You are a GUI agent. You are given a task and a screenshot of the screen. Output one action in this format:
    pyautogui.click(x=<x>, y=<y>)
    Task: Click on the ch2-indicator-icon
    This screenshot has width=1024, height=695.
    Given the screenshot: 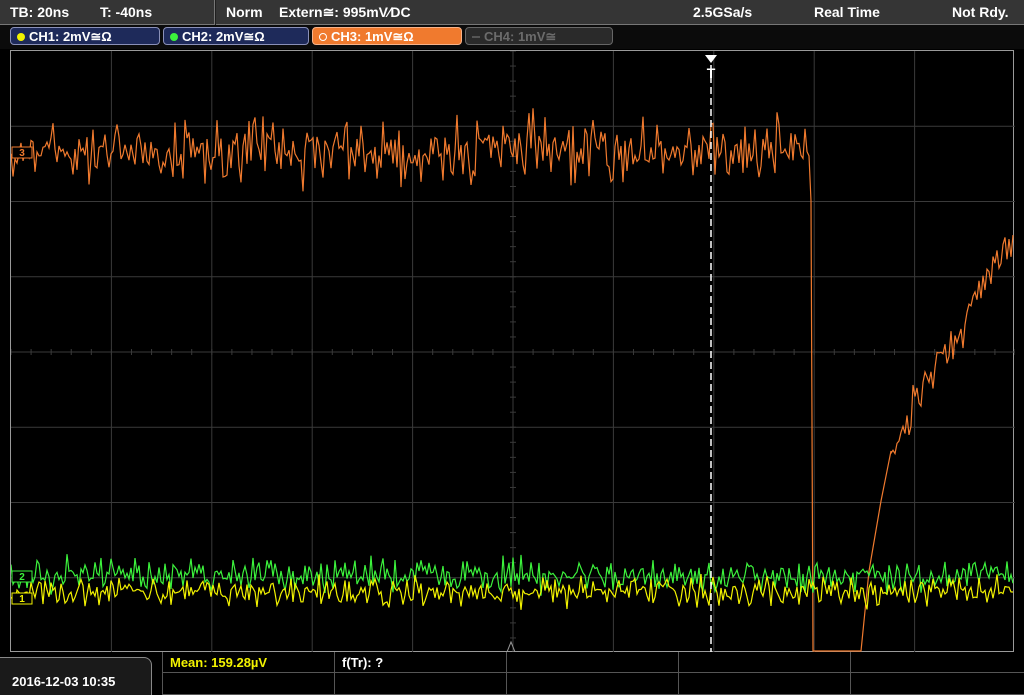 What is the action you would take?
    pyautogui.click(x=174, y=36)
    